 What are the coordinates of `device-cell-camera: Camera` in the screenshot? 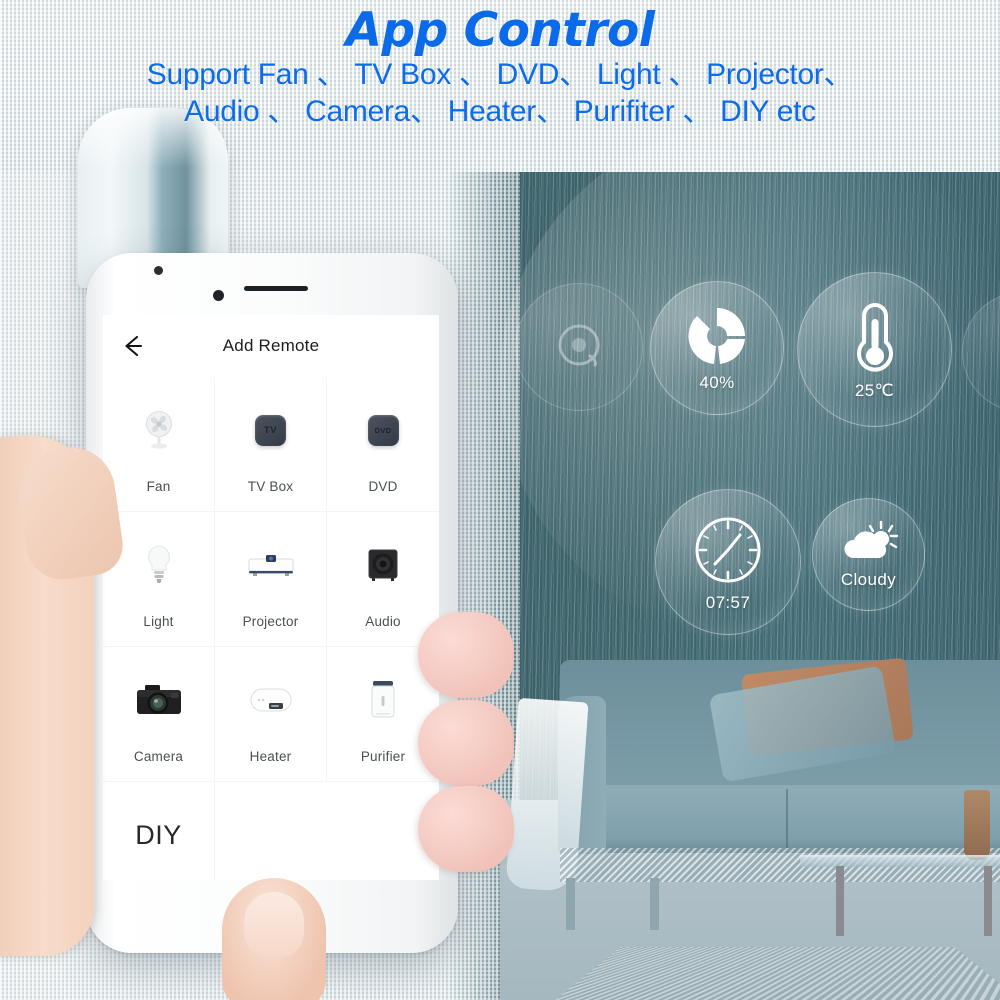 It's located at (159, 714).